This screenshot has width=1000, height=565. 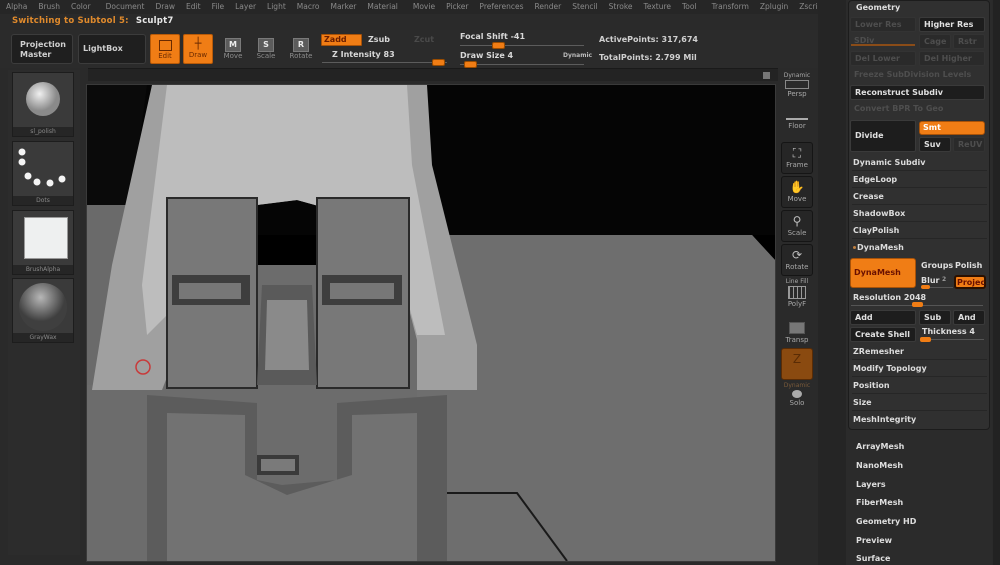 I want to click on draw-button: ┼ Draw, so click(x=198, y=49).